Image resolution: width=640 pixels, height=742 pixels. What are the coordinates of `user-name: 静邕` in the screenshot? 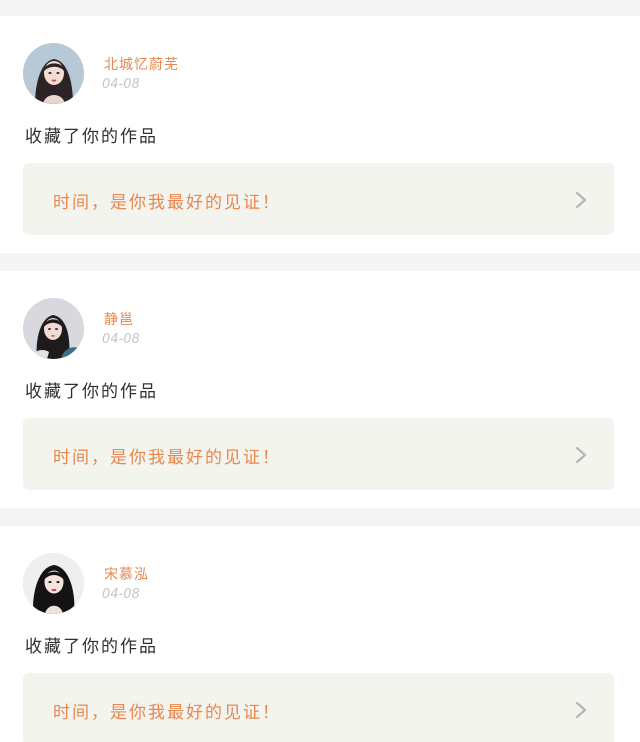 It's located at (119, 319).